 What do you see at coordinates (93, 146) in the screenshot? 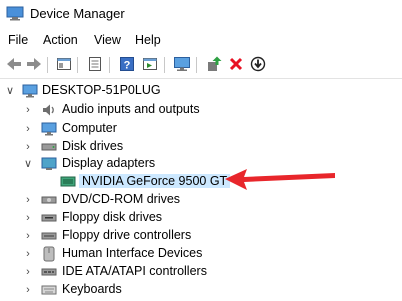
I see `tree-item-label: Disk drives` at bounding box center [93, 146].